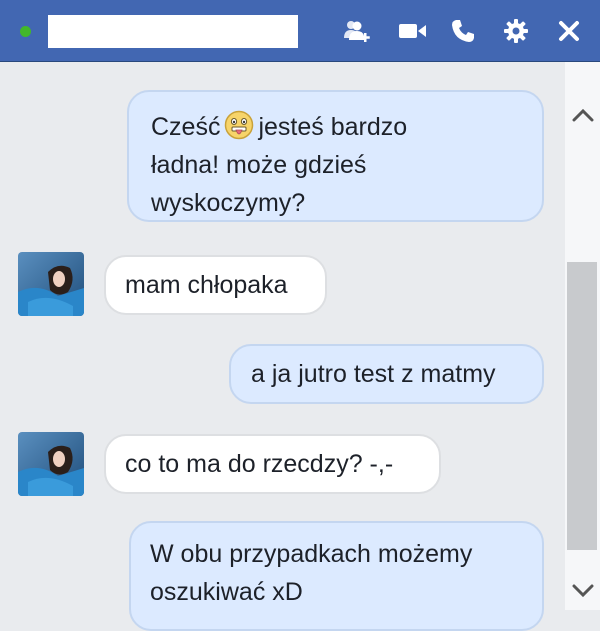  I want to click on message-text: mam chłopaka, so click(206, 285).